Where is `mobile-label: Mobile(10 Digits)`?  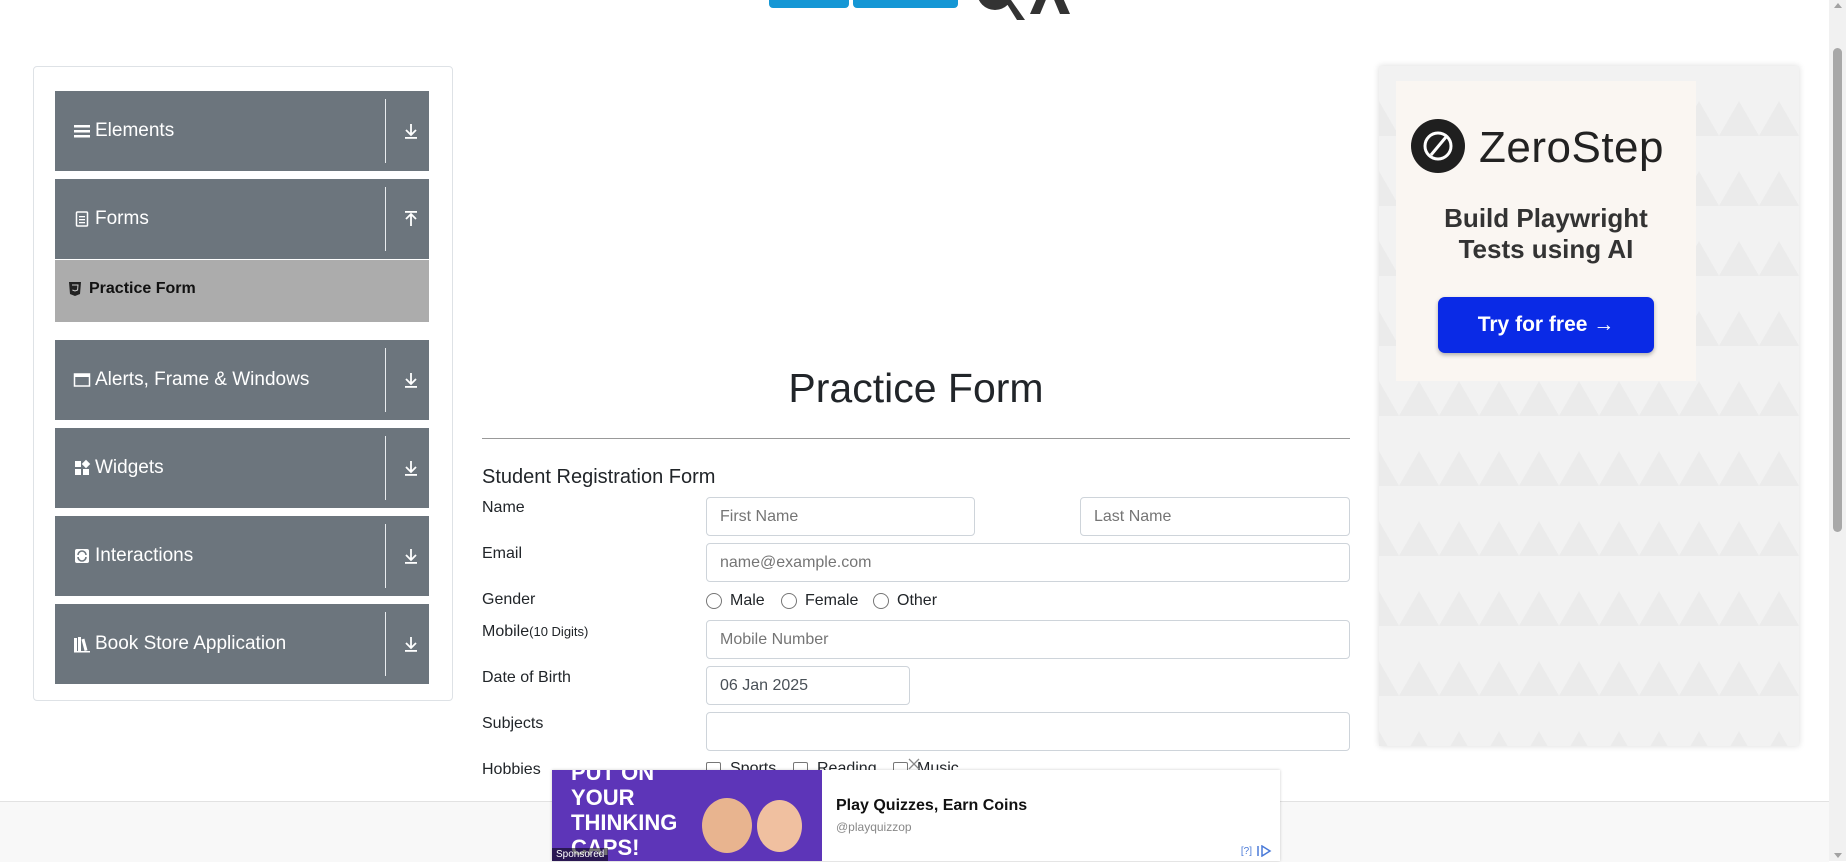
mobile-label: Mobile(10 Digits) is located at coordinates (535, 632).